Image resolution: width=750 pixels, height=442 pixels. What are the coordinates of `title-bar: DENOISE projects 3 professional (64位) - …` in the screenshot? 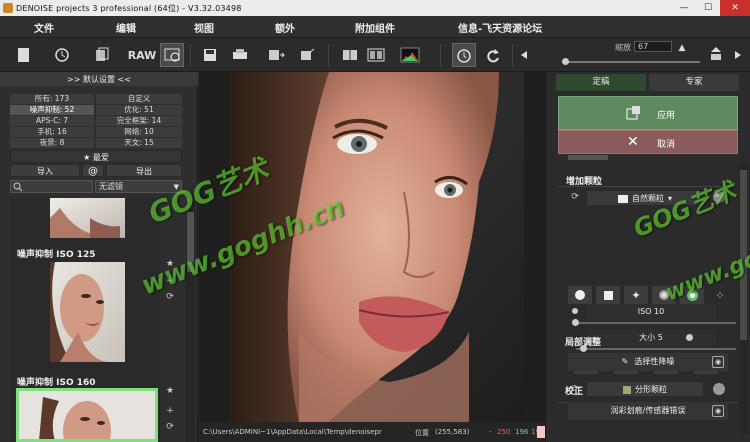 It's located at (375, 8).